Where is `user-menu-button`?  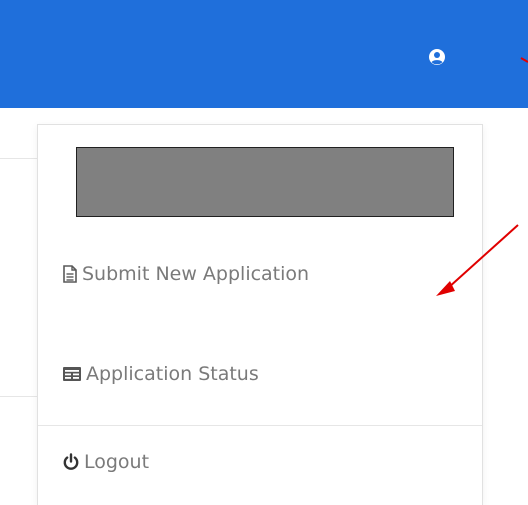 user-menu-button is located at coordinates (437, 57).